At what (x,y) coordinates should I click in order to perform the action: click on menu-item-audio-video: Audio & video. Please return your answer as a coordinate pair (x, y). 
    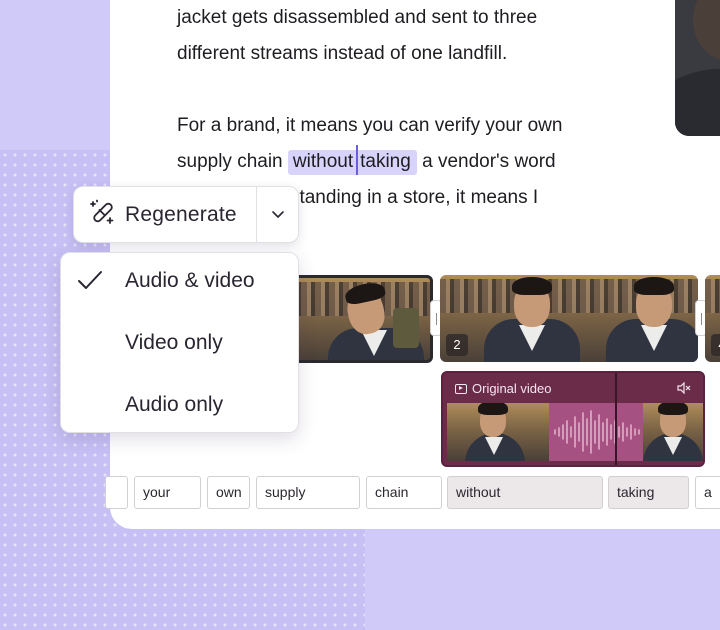
    Looking at the image, I should click on (179, 281).